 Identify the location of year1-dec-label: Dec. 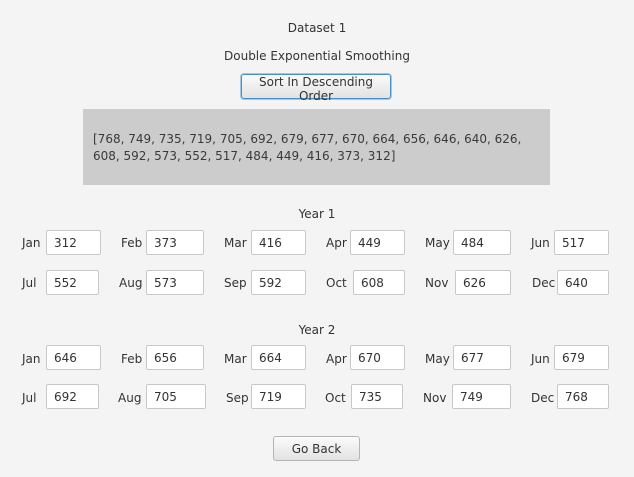
(544, 283).